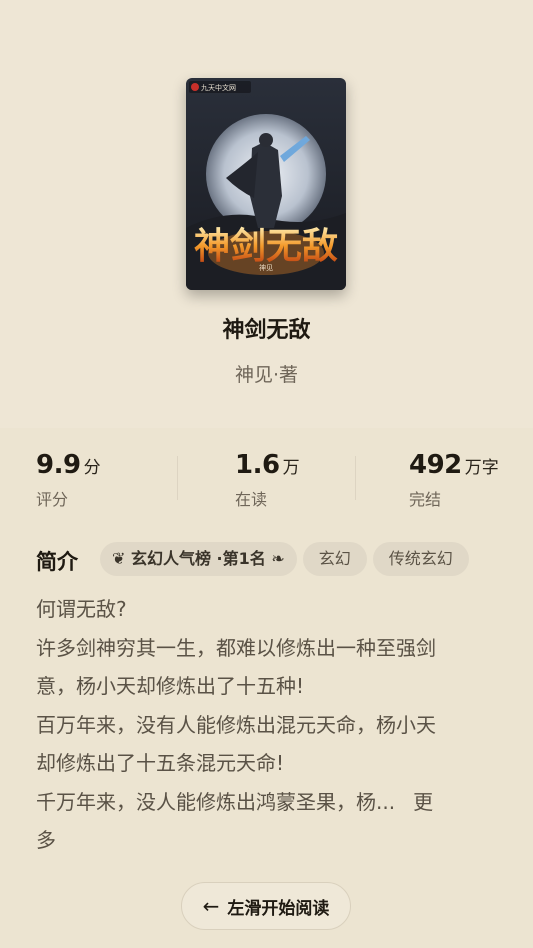  Describe the element at coordinates (425, 499) in the screenshot. I see `stat-label: 完结` at that location.